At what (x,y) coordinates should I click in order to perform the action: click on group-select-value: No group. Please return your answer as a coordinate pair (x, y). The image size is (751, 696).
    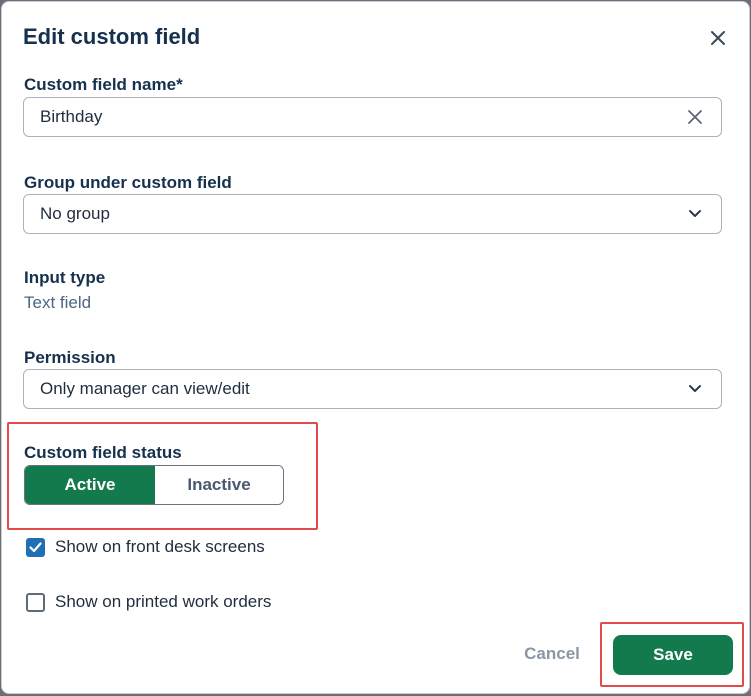
    Looking at the image, I should click on (75, 213).